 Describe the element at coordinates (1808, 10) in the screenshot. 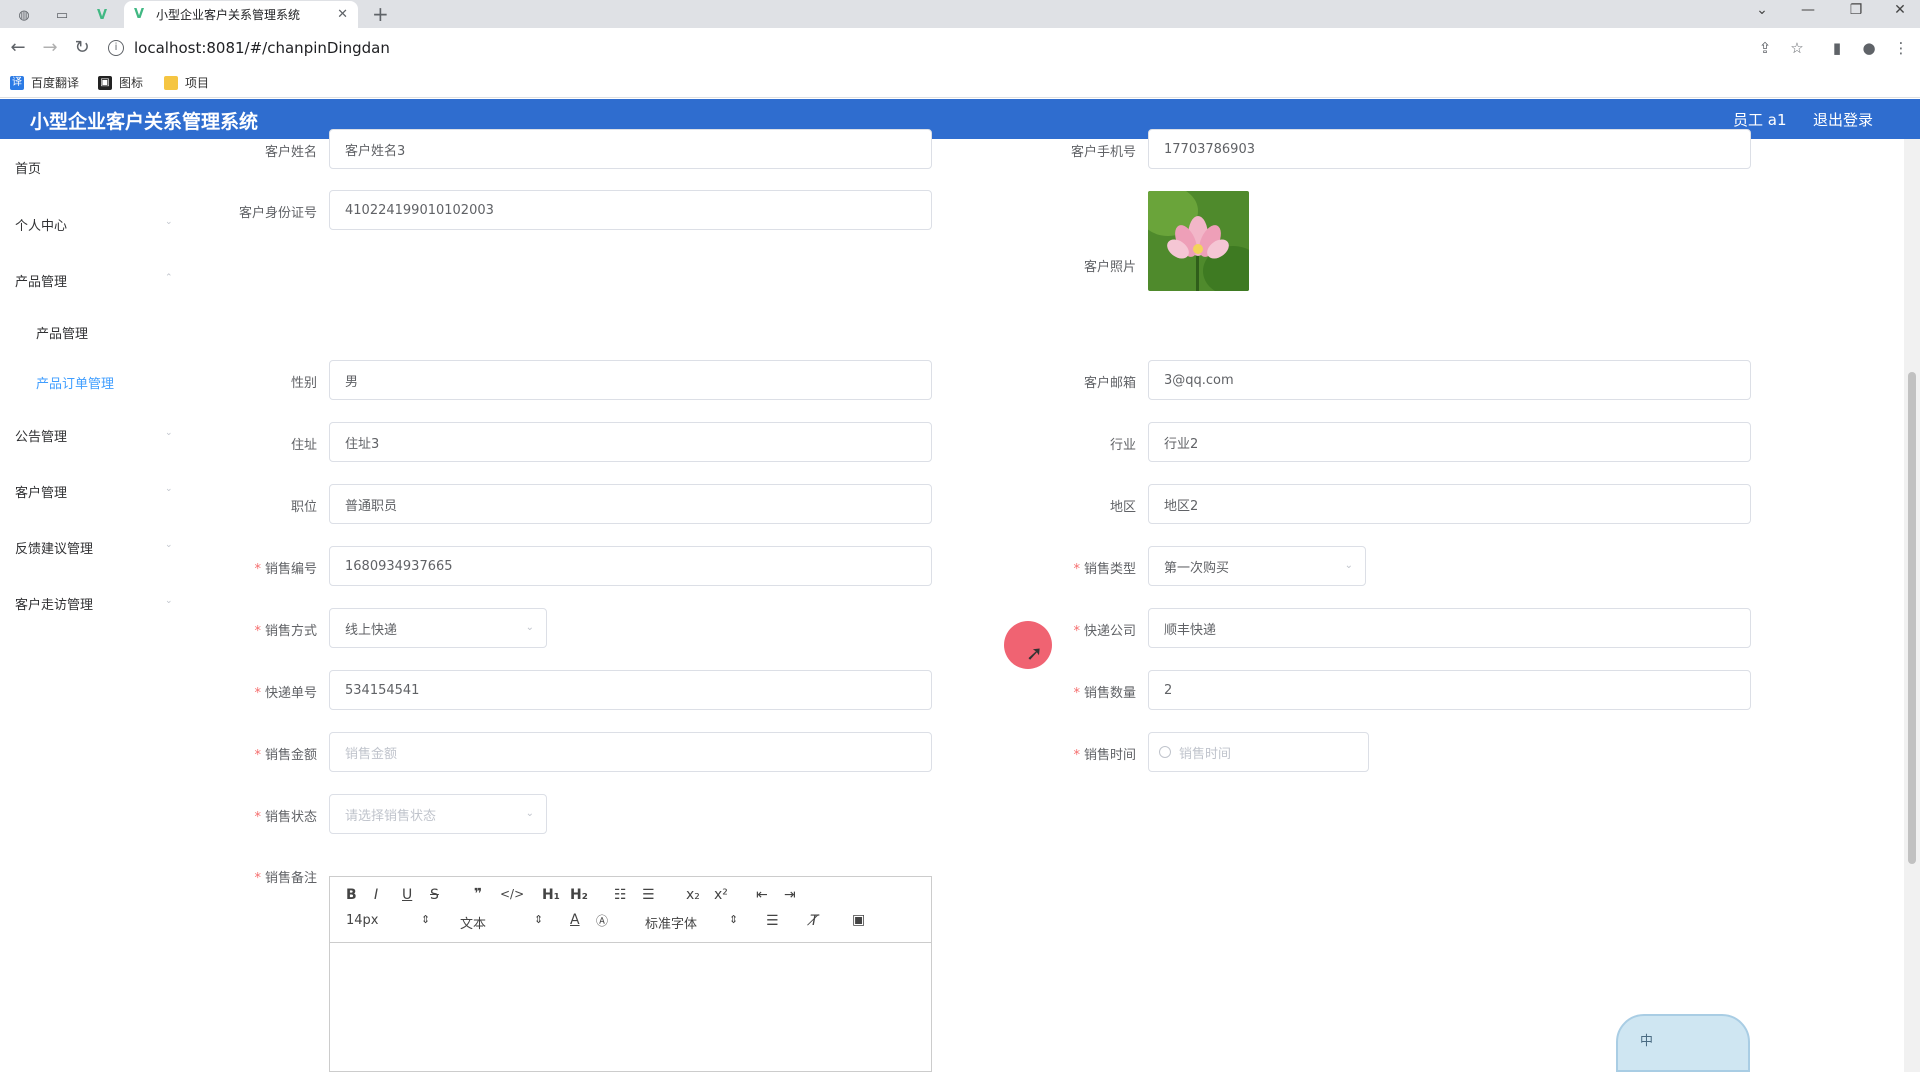

I see `minimize-icon: —` at that location.